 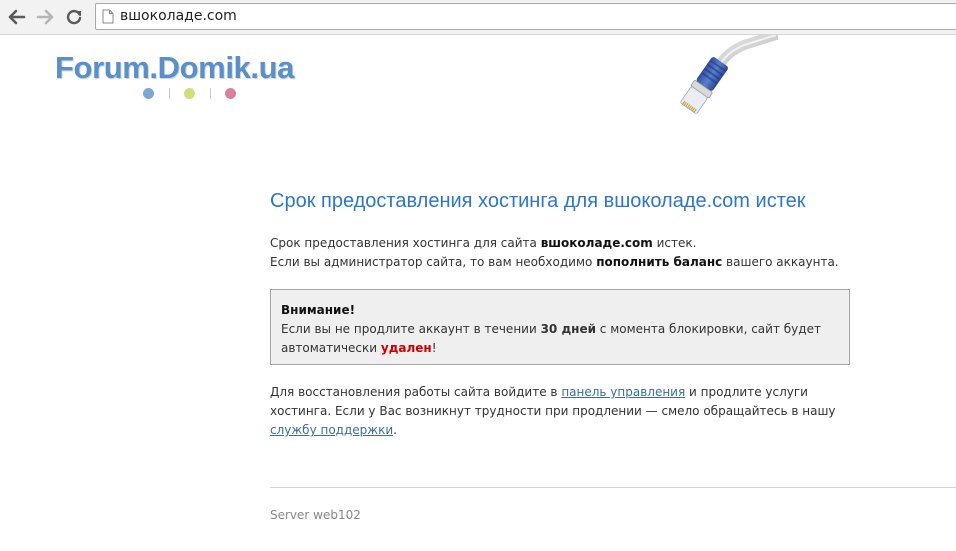 I want to click on browser-toolbar: вшоколаде.com, so click(x=478, y=17).